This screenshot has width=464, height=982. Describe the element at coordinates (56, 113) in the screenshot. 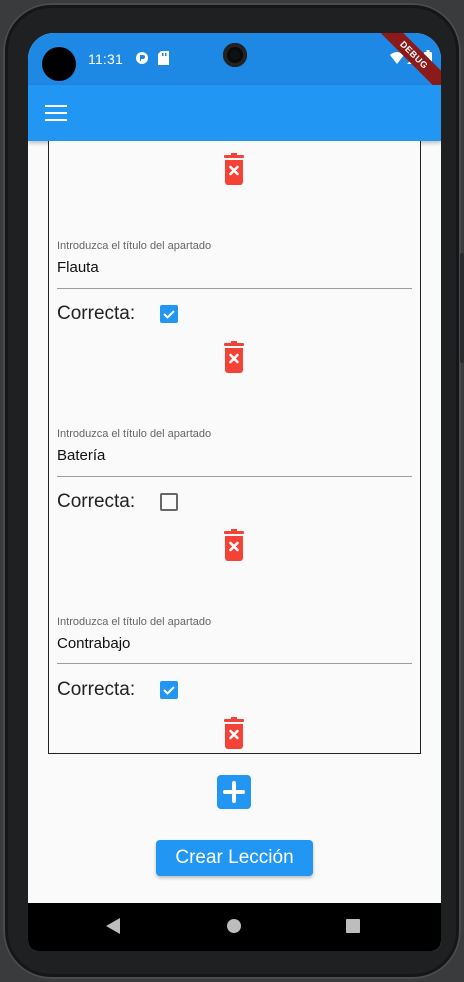

I see `menu-icon` at that location.